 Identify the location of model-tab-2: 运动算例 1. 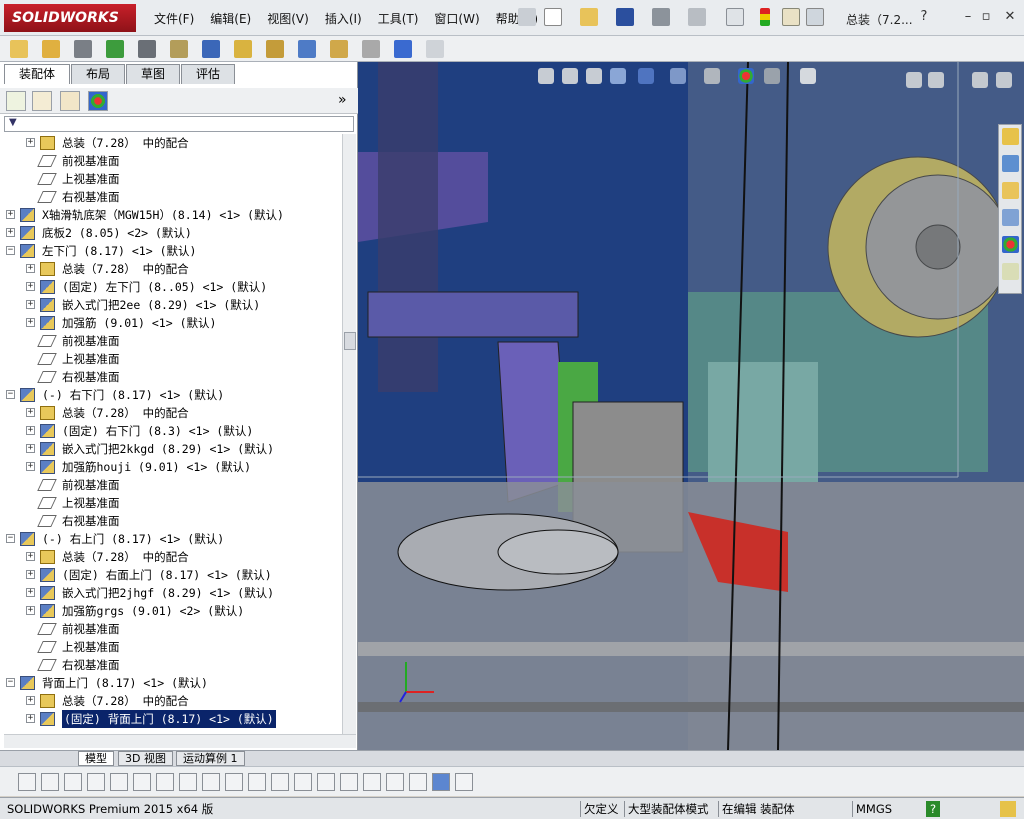
(210, 758).